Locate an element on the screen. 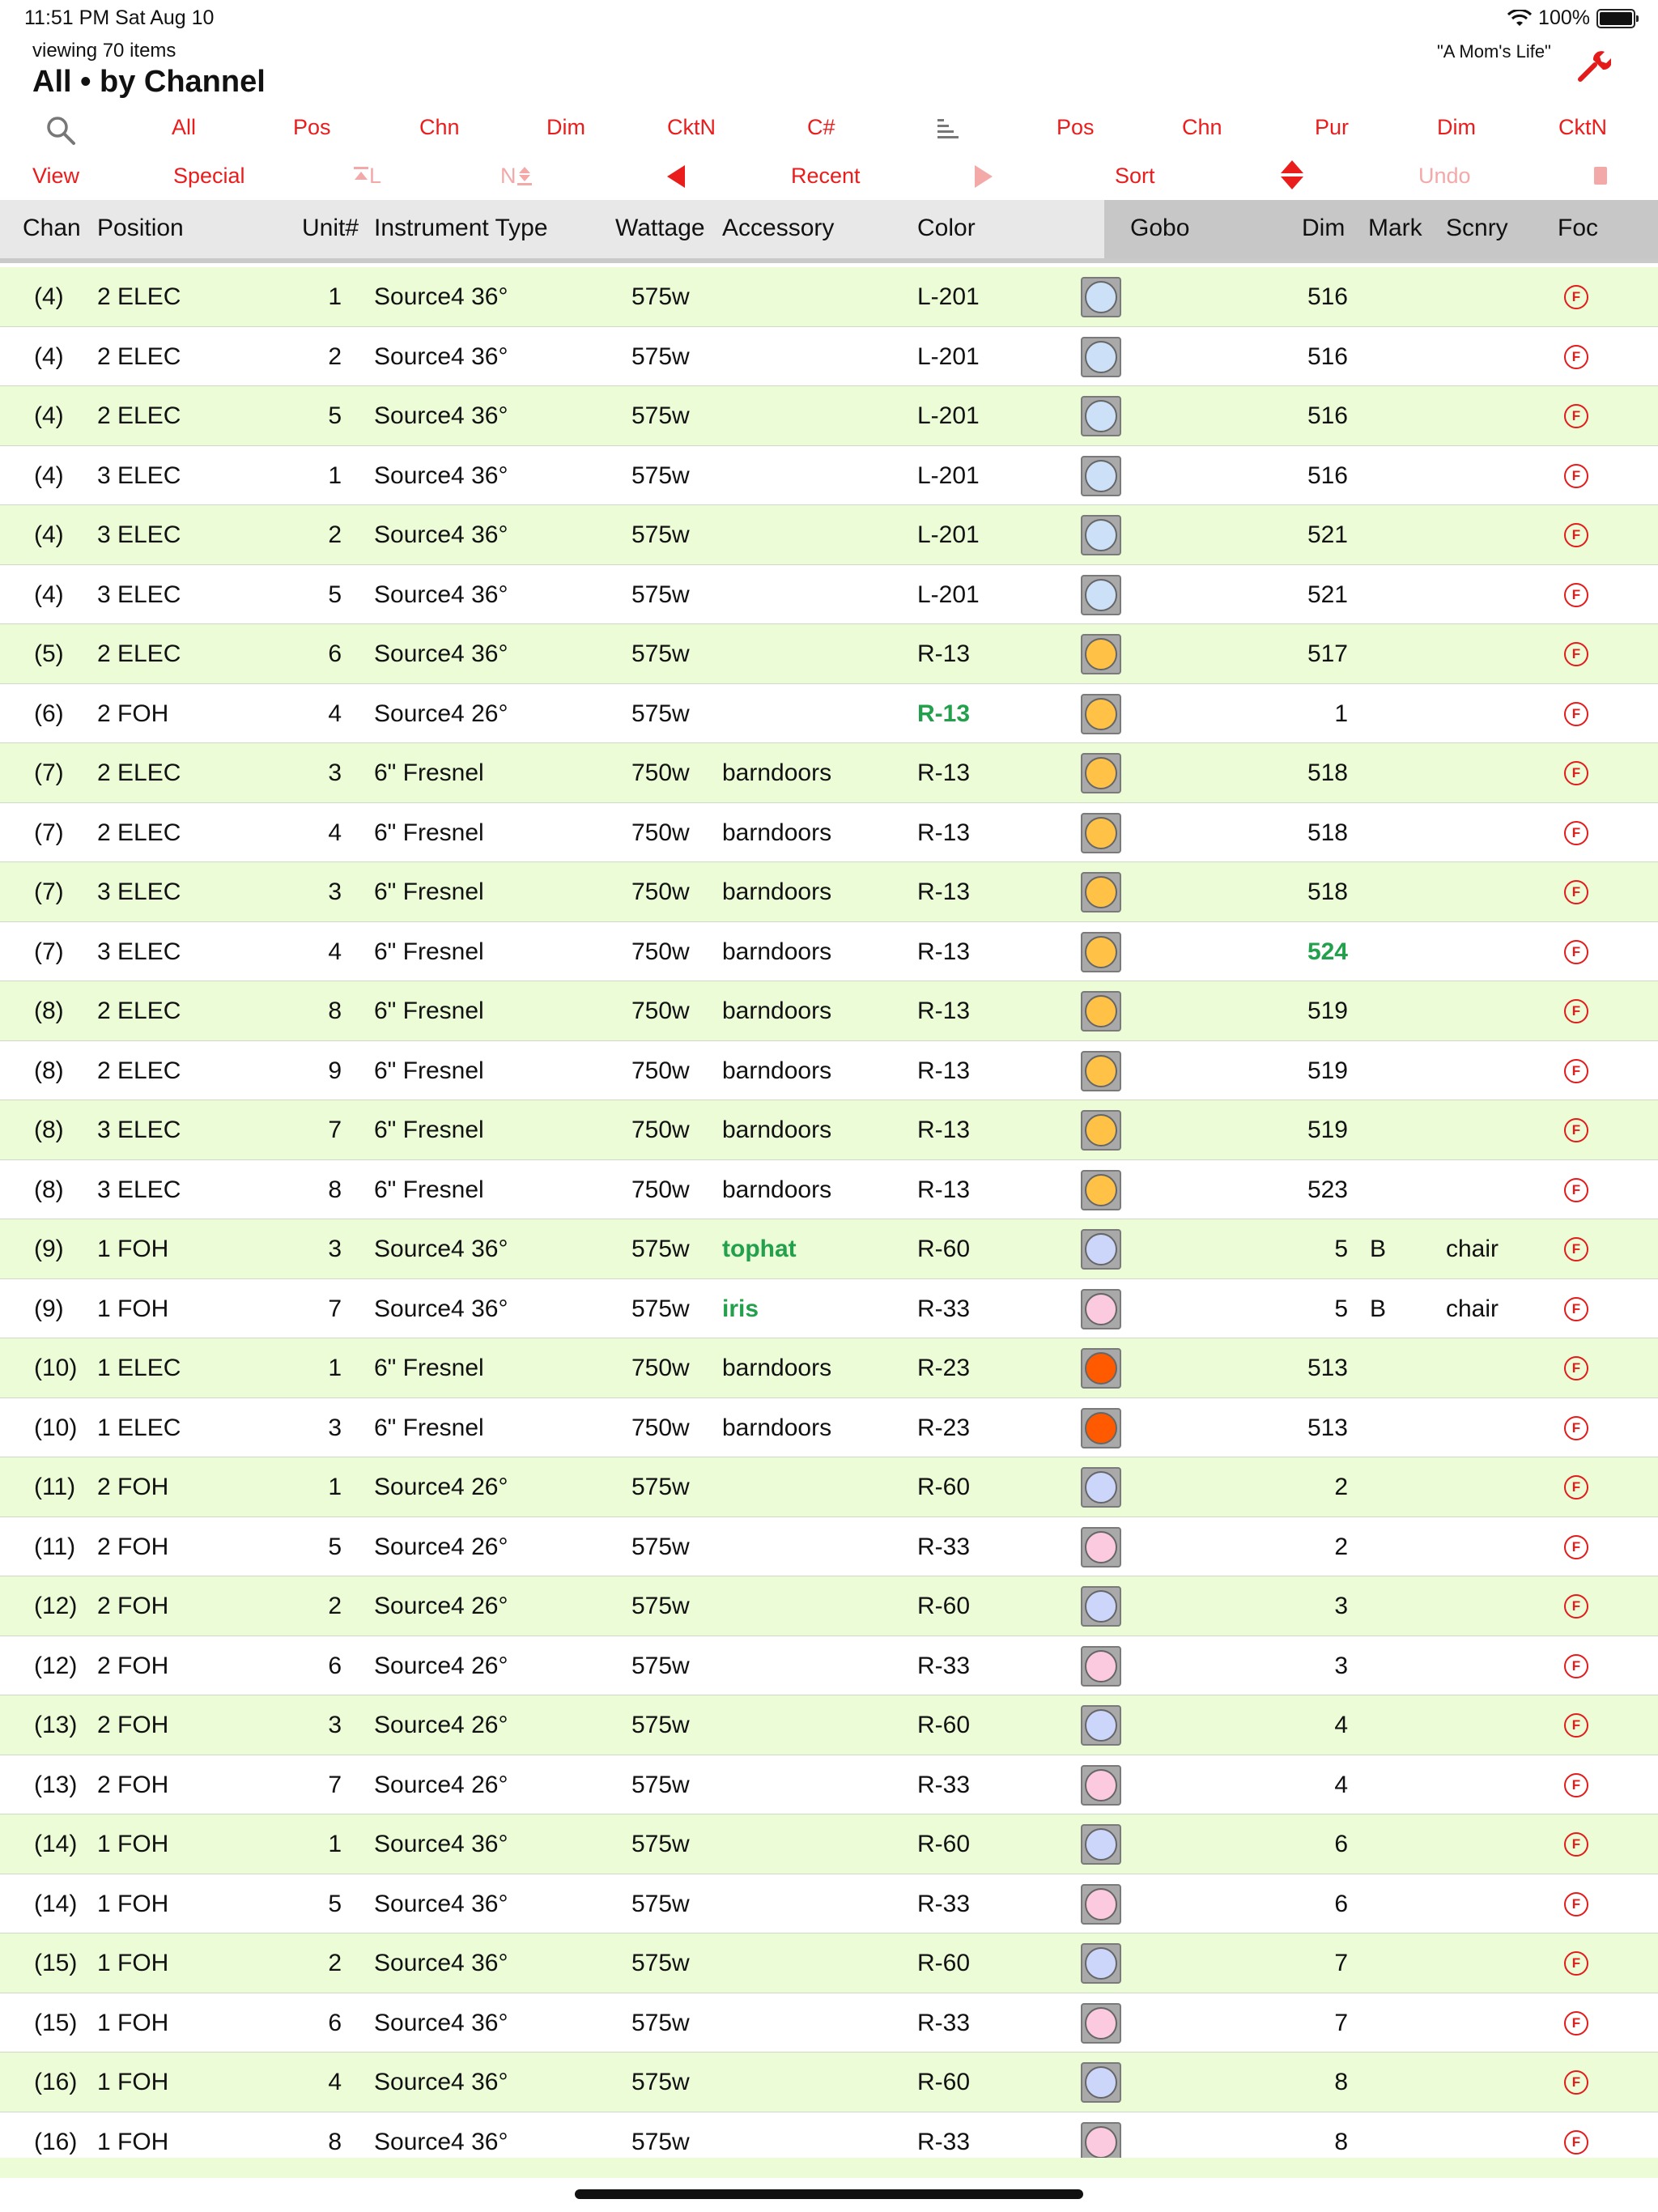  col-dim: Dim is located at coordinates (1323, 229).